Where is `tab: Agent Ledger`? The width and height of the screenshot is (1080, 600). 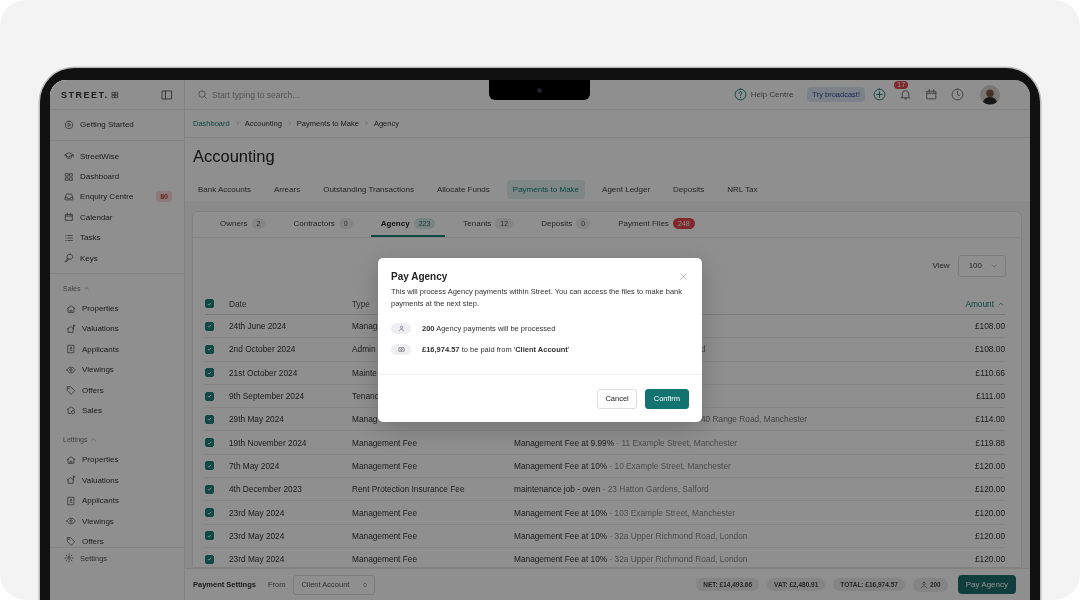
tab: Agent Ledger is located at coordinates (626, 189).